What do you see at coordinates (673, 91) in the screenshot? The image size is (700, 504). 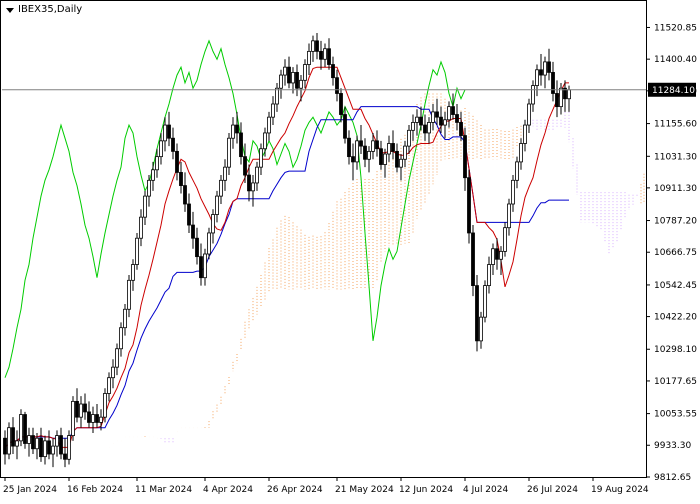 I see `current-price-label: 11284.10` at bounding box center [673, 91].